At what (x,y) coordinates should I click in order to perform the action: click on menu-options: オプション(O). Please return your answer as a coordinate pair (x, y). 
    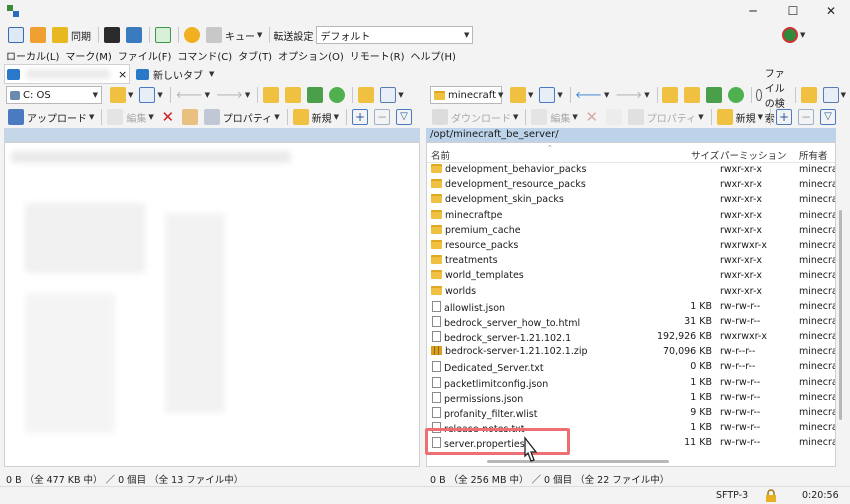
    Looking at the image, I should click on (311, 55).